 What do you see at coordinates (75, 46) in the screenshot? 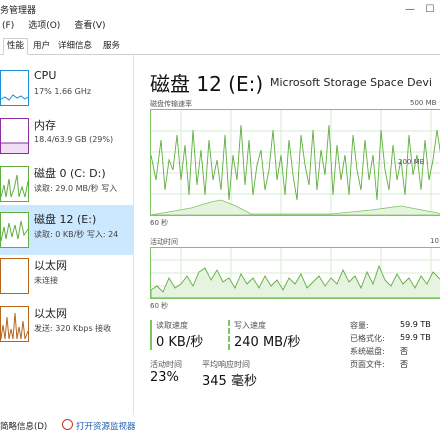
I see `tab-details: 详细信息` at bounding box center [75, 46].